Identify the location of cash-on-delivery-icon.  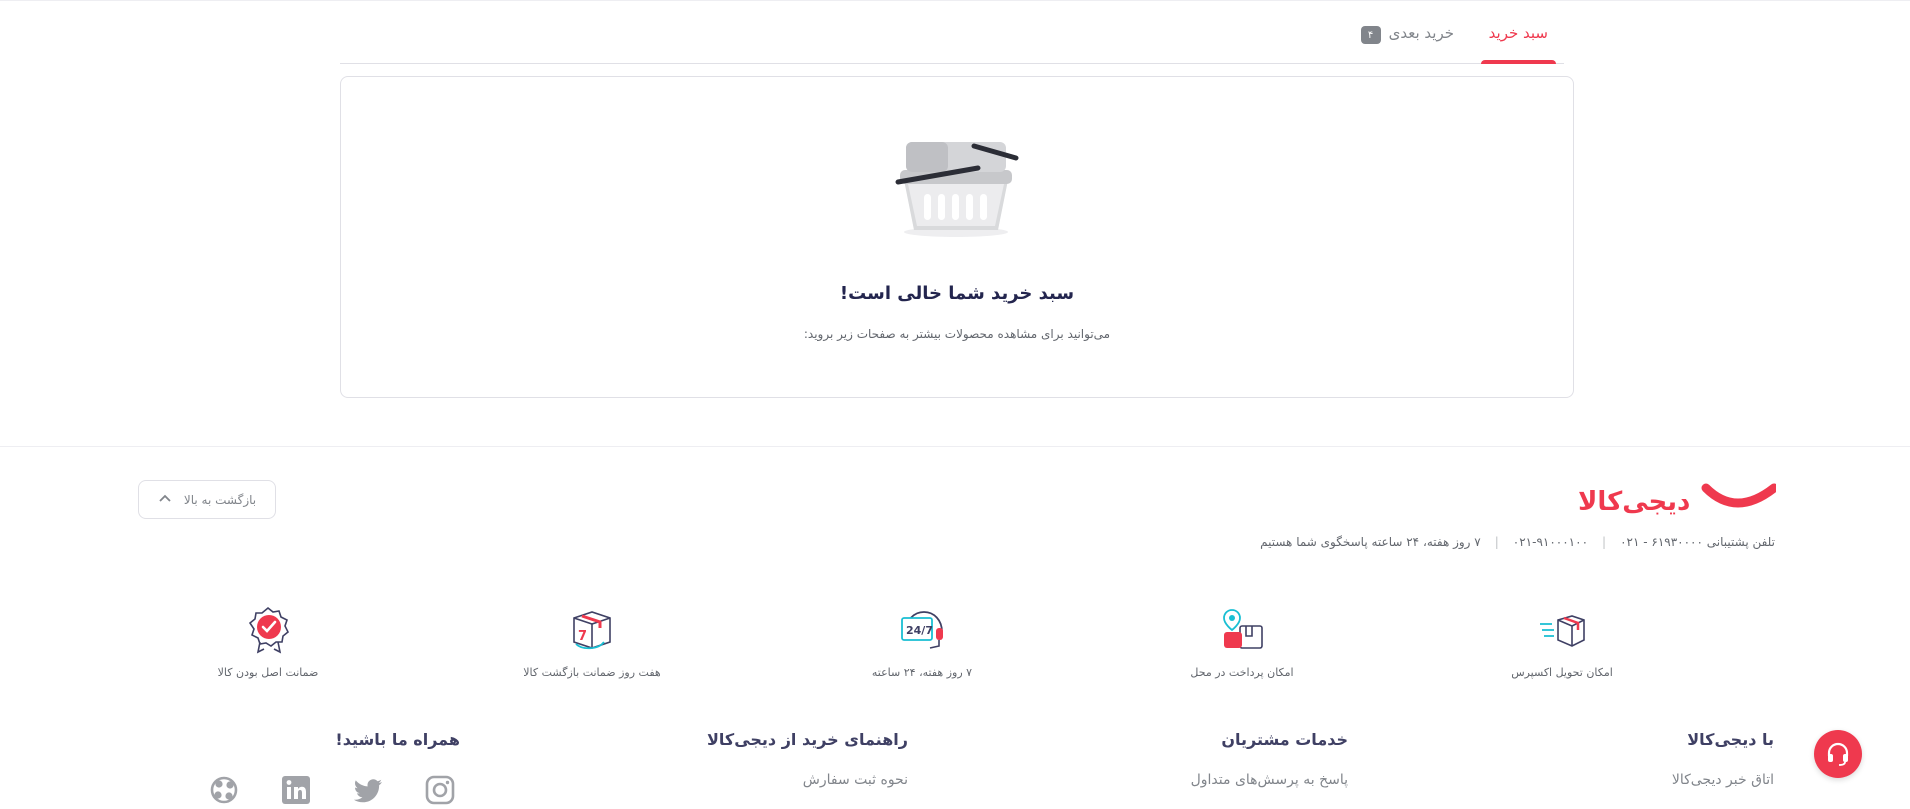
(1243, 629).